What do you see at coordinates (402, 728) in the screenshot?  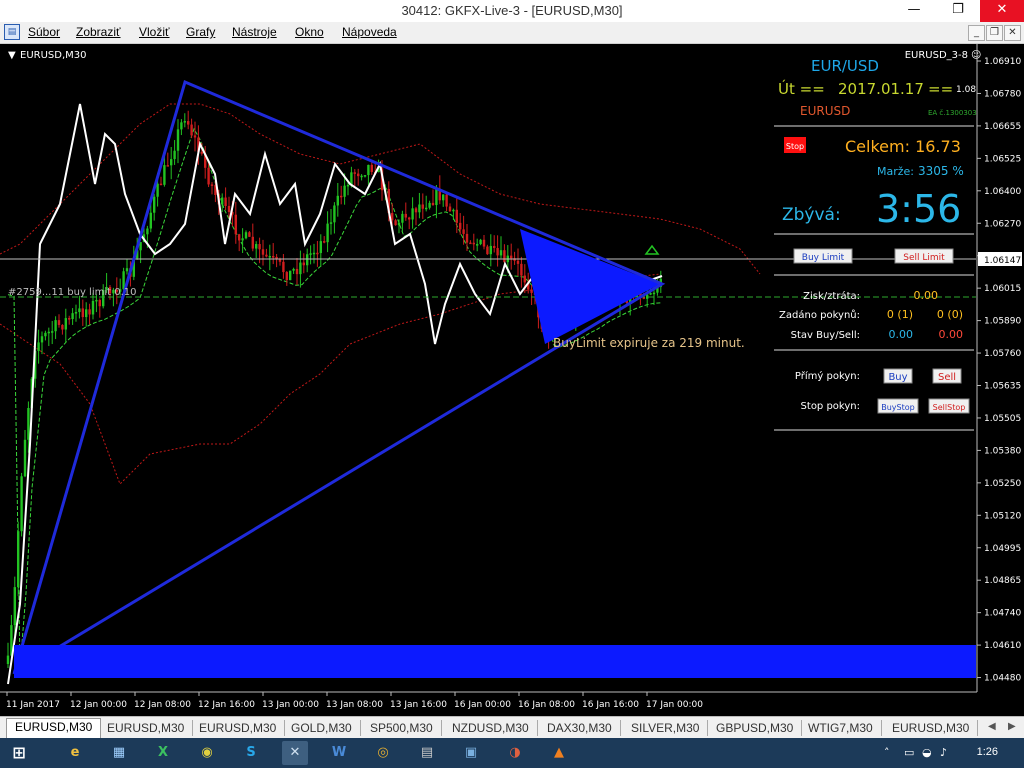 I see `tab-sp500-m30: SP500,M30` at bounding box center [402, 728].